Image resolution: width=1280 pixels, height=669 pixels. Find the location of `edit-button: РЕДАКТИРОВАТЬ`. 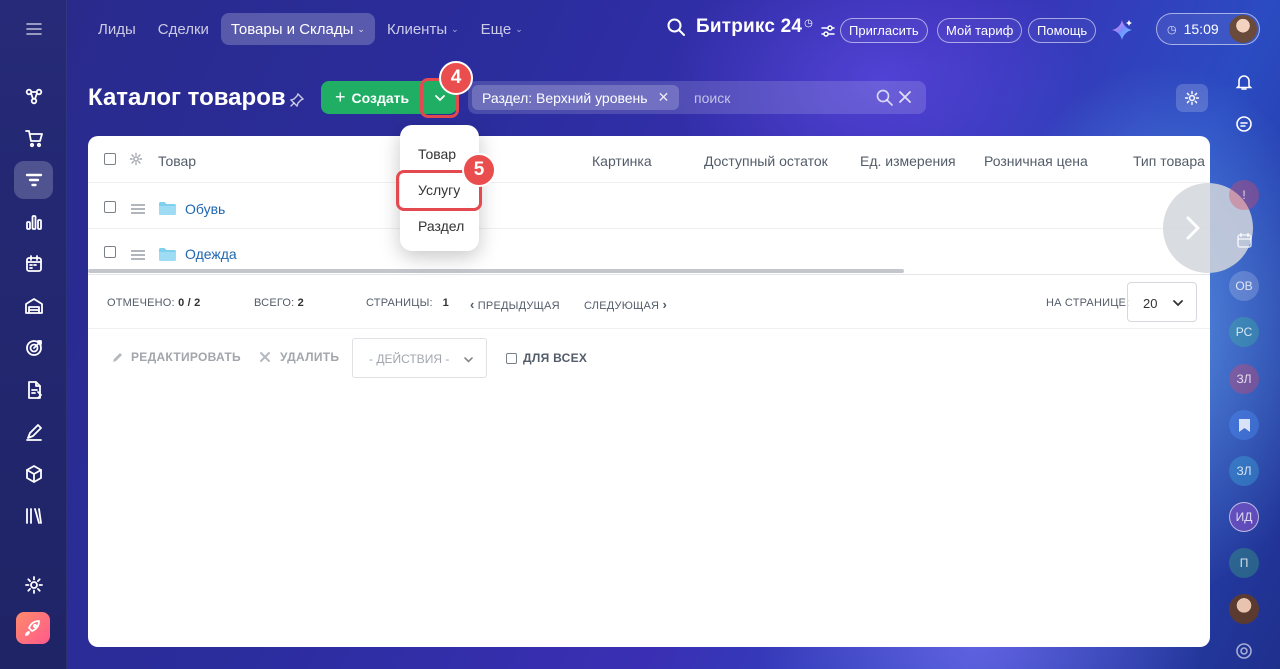

edit-button: РЕДАКТИРОВАТЬ is located at coordinates (176, 357).